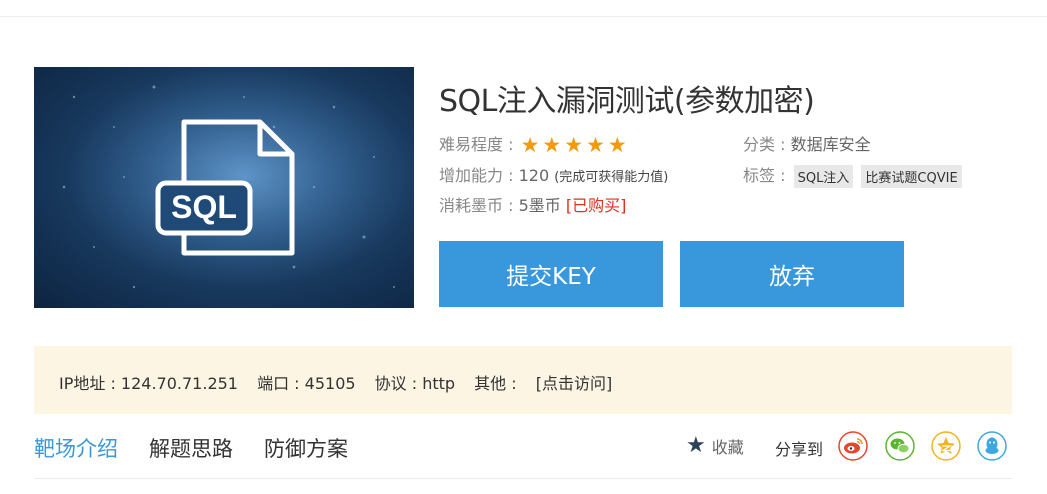 This screenshot has height=494, width=1047. What do you see at coordinates (627, 101) in the screenshot?
I see `challenge-title: SQL注入漏洞测试(参数加密)` at bounding box center [627, 101].